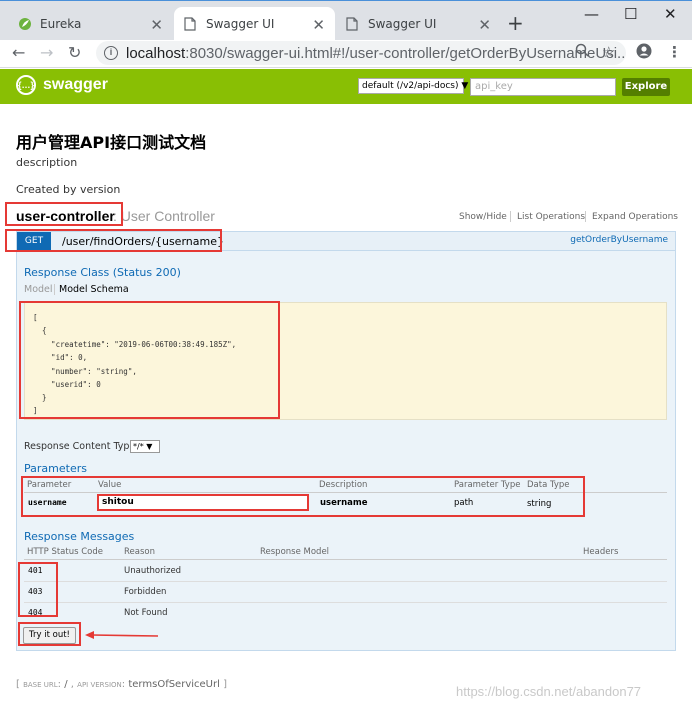 This screenshot has width=692, height=709. What do you see at coordinates (153, 571) in the screenshot?
I see `rm-reason: Unauthorized` at bounding box center [153, 571].